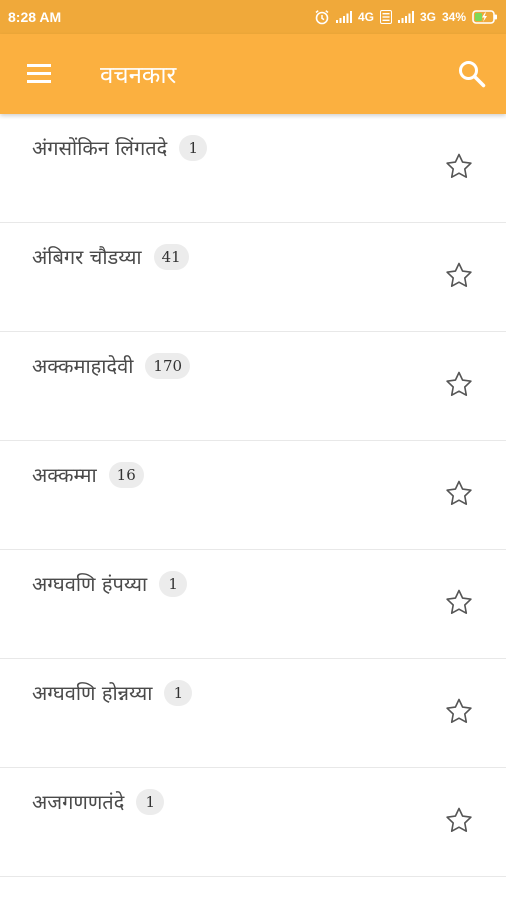 This screenshot has width=506, height=900. What do you see at coordinates (253, 277) in the screenshot?
I see `list-item: अंबिगर चौडय्या 41` at bounding box center [253, 277].